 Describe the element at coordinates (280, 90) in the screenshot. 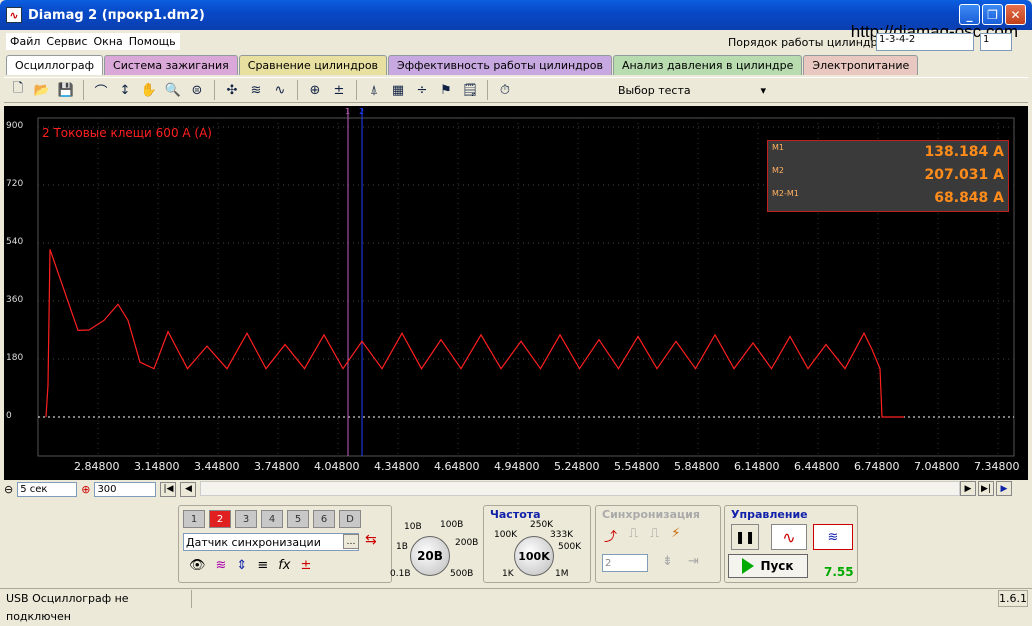

I see `overlay-waves-icon: ∿` at that location.